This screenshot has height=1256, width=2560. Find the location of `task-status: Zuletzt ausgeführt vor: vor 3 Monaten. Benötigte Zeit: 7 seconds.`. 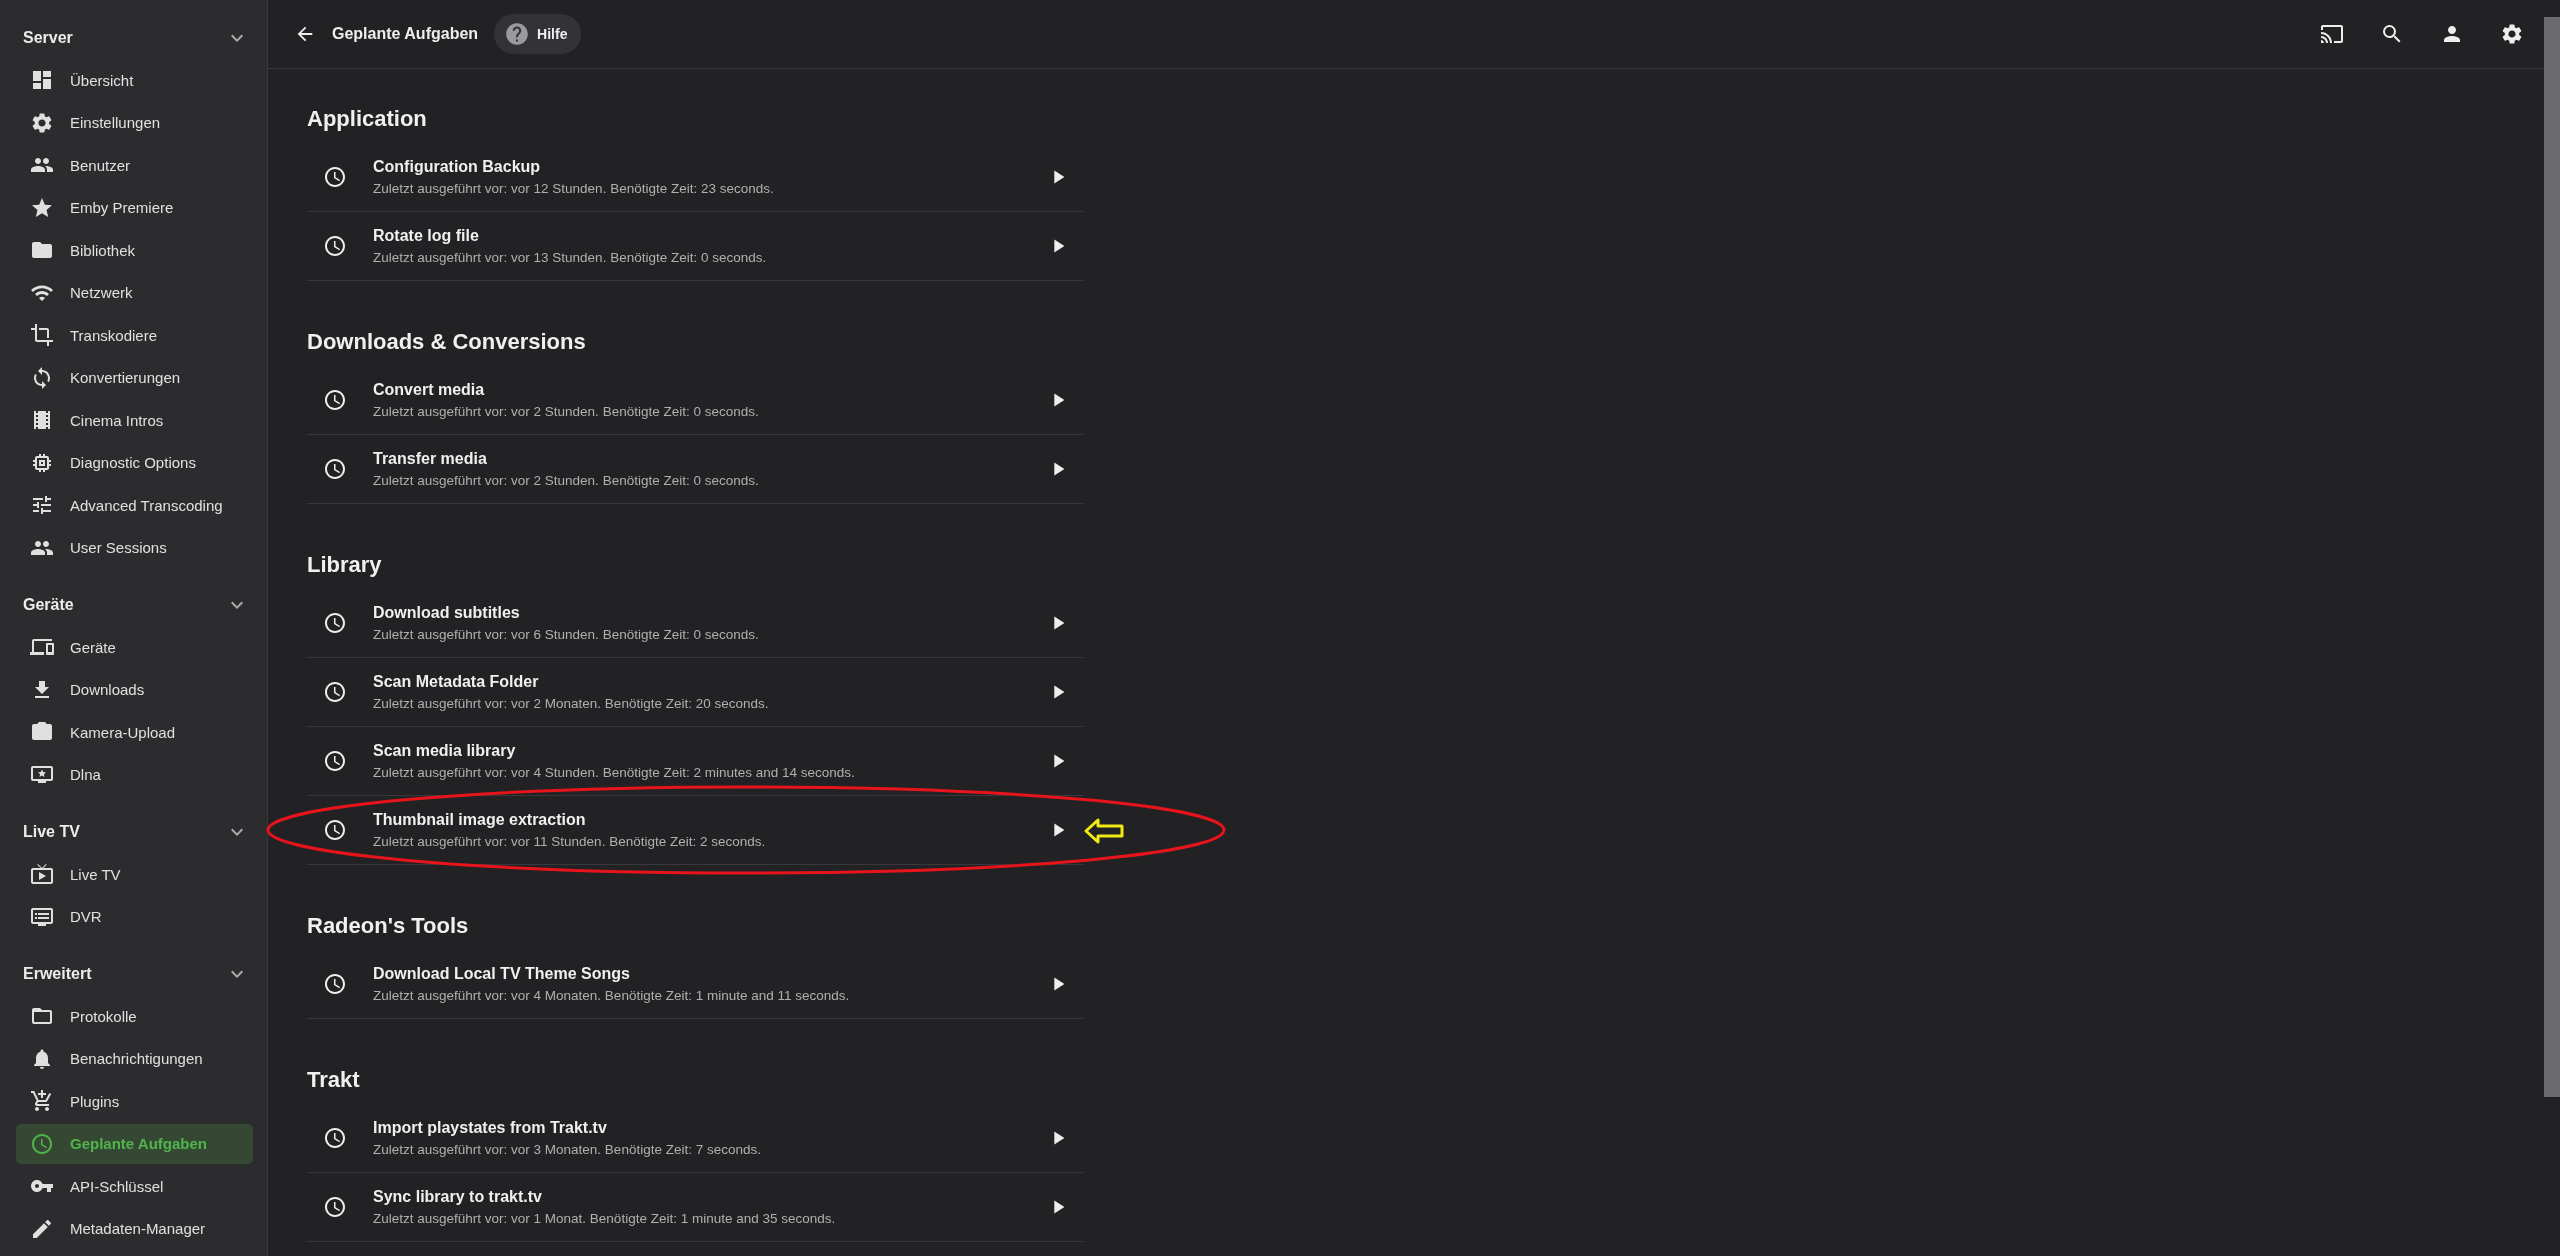

task-status: Zuletzt ausgeführt vor: vor 3 Monaten. Benötigte Zeit: 7 seconds. is located at coordinates (567, 1149).